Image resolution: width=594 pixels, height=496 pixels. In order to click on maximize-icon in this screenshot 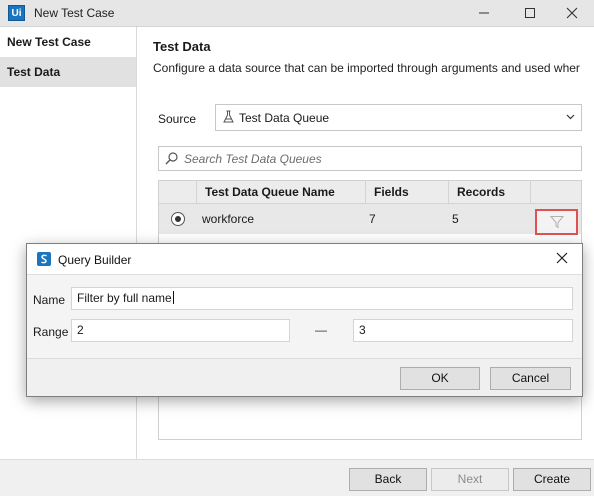, I will do `click(530, 13)`.